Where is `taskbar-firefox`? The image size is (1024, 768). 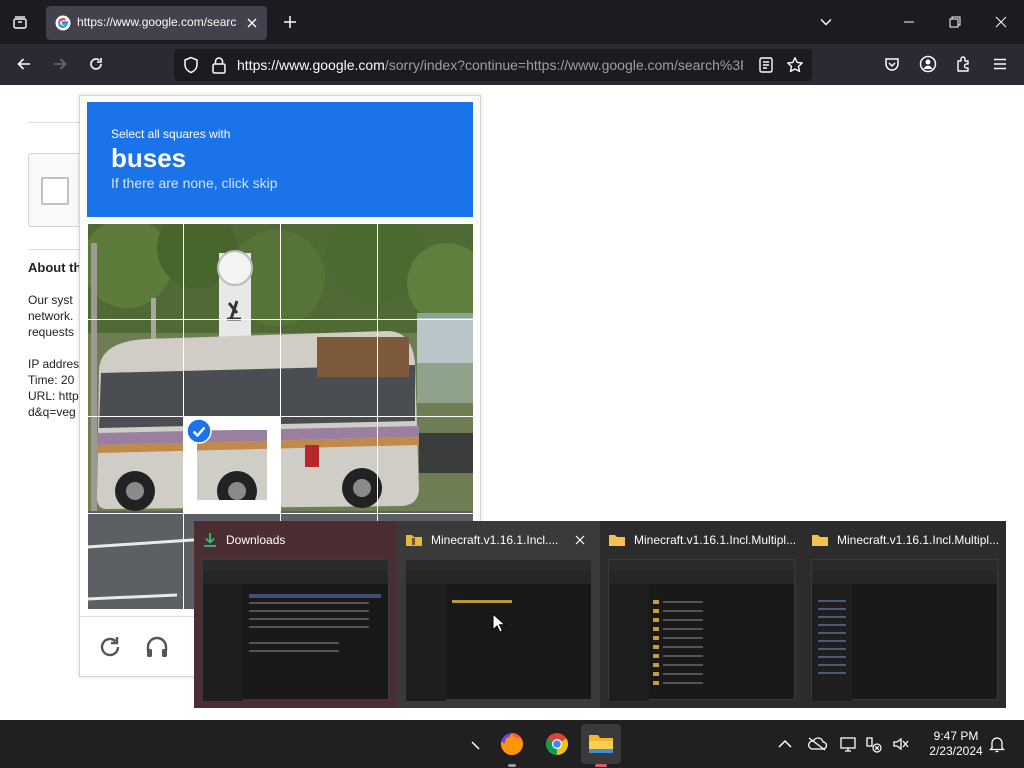
taskbar-firefox is located at coordinates (512, 744).